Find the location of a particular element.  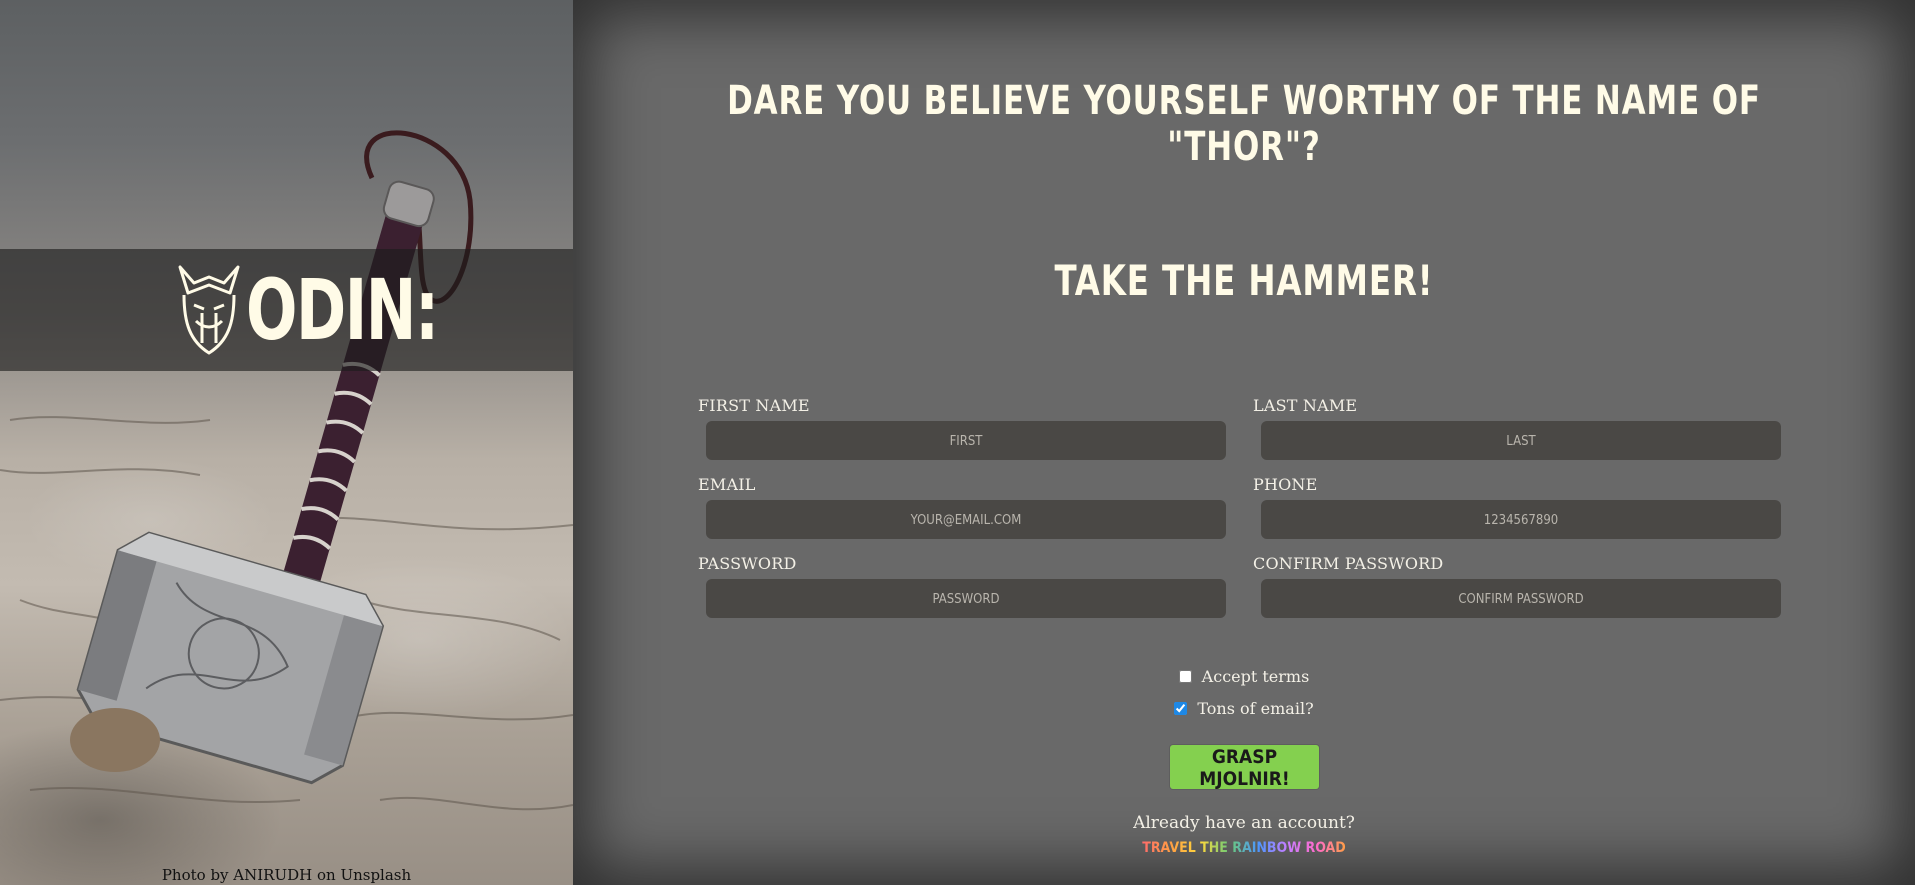

accept-terms-checkbox is located at coordinates (1185, 676).